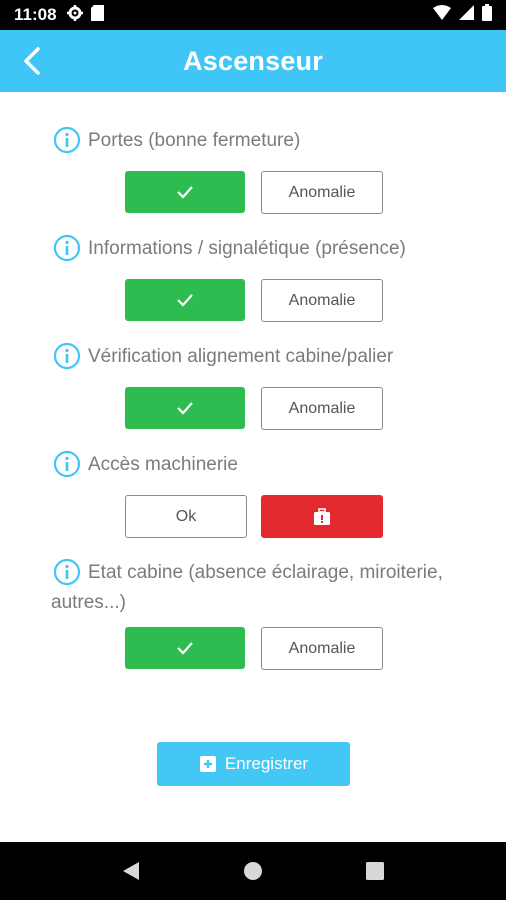 This screenshot has height=900, width=506. I want to click on alert-box-icon, so click(322, 516).